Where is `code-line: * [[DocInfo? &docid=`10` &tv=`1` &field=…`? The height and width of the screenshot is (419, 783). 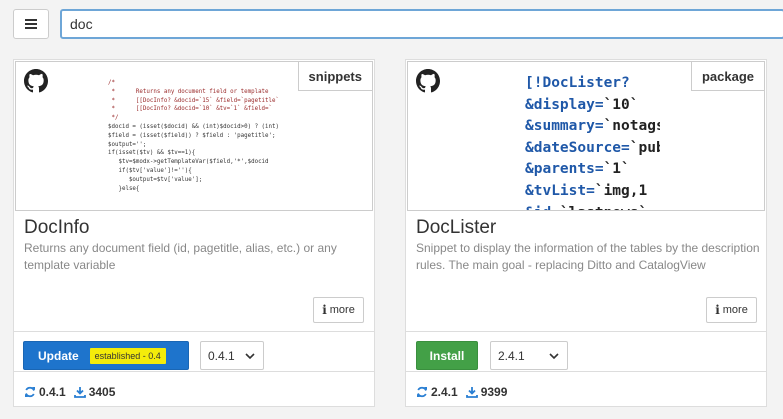 code-line: * [[DocInfo? &docid=`10` &tv=`1` &field=… is located at coordinates (190, 109).